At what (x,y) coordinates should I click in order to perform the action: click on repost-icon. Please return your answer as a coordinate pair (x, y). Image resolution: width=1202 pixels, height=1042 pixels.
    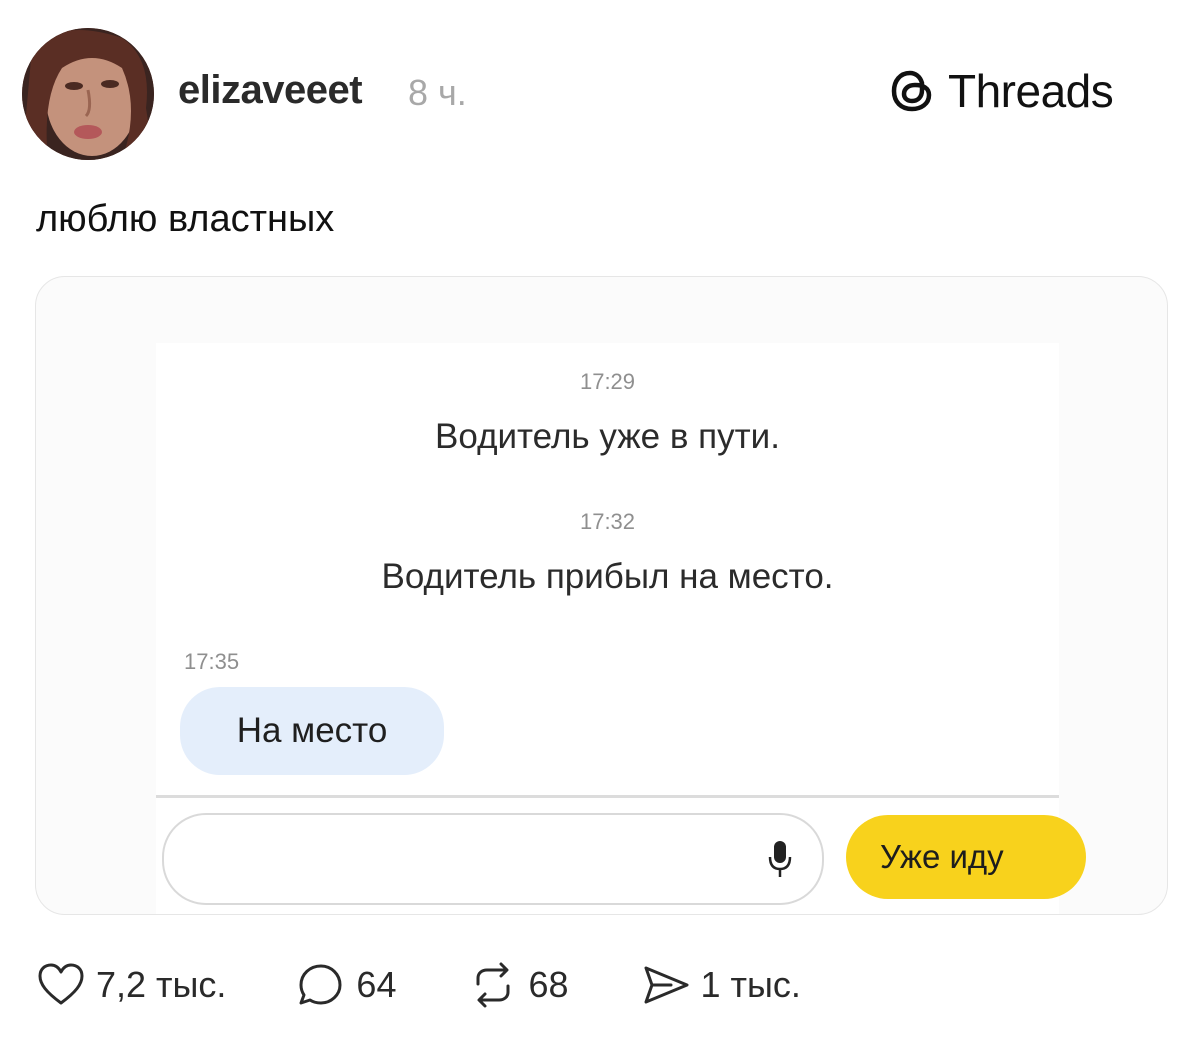
    Looking at the image, I should click on (493, 985).